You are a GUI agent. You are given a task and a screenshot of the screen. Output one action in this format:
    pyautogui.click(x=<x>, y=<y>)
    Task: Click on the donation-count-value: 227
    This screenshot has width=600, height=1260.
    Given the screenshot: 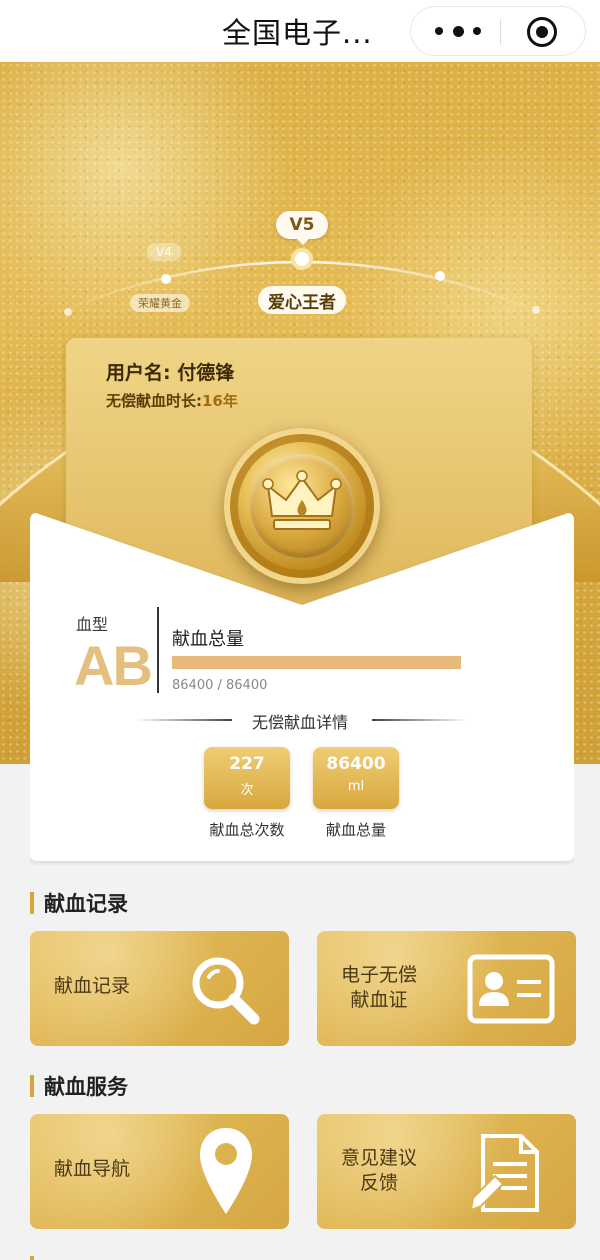 What is the action you would take?
    pyautogui.click(x=247, y=764)
    